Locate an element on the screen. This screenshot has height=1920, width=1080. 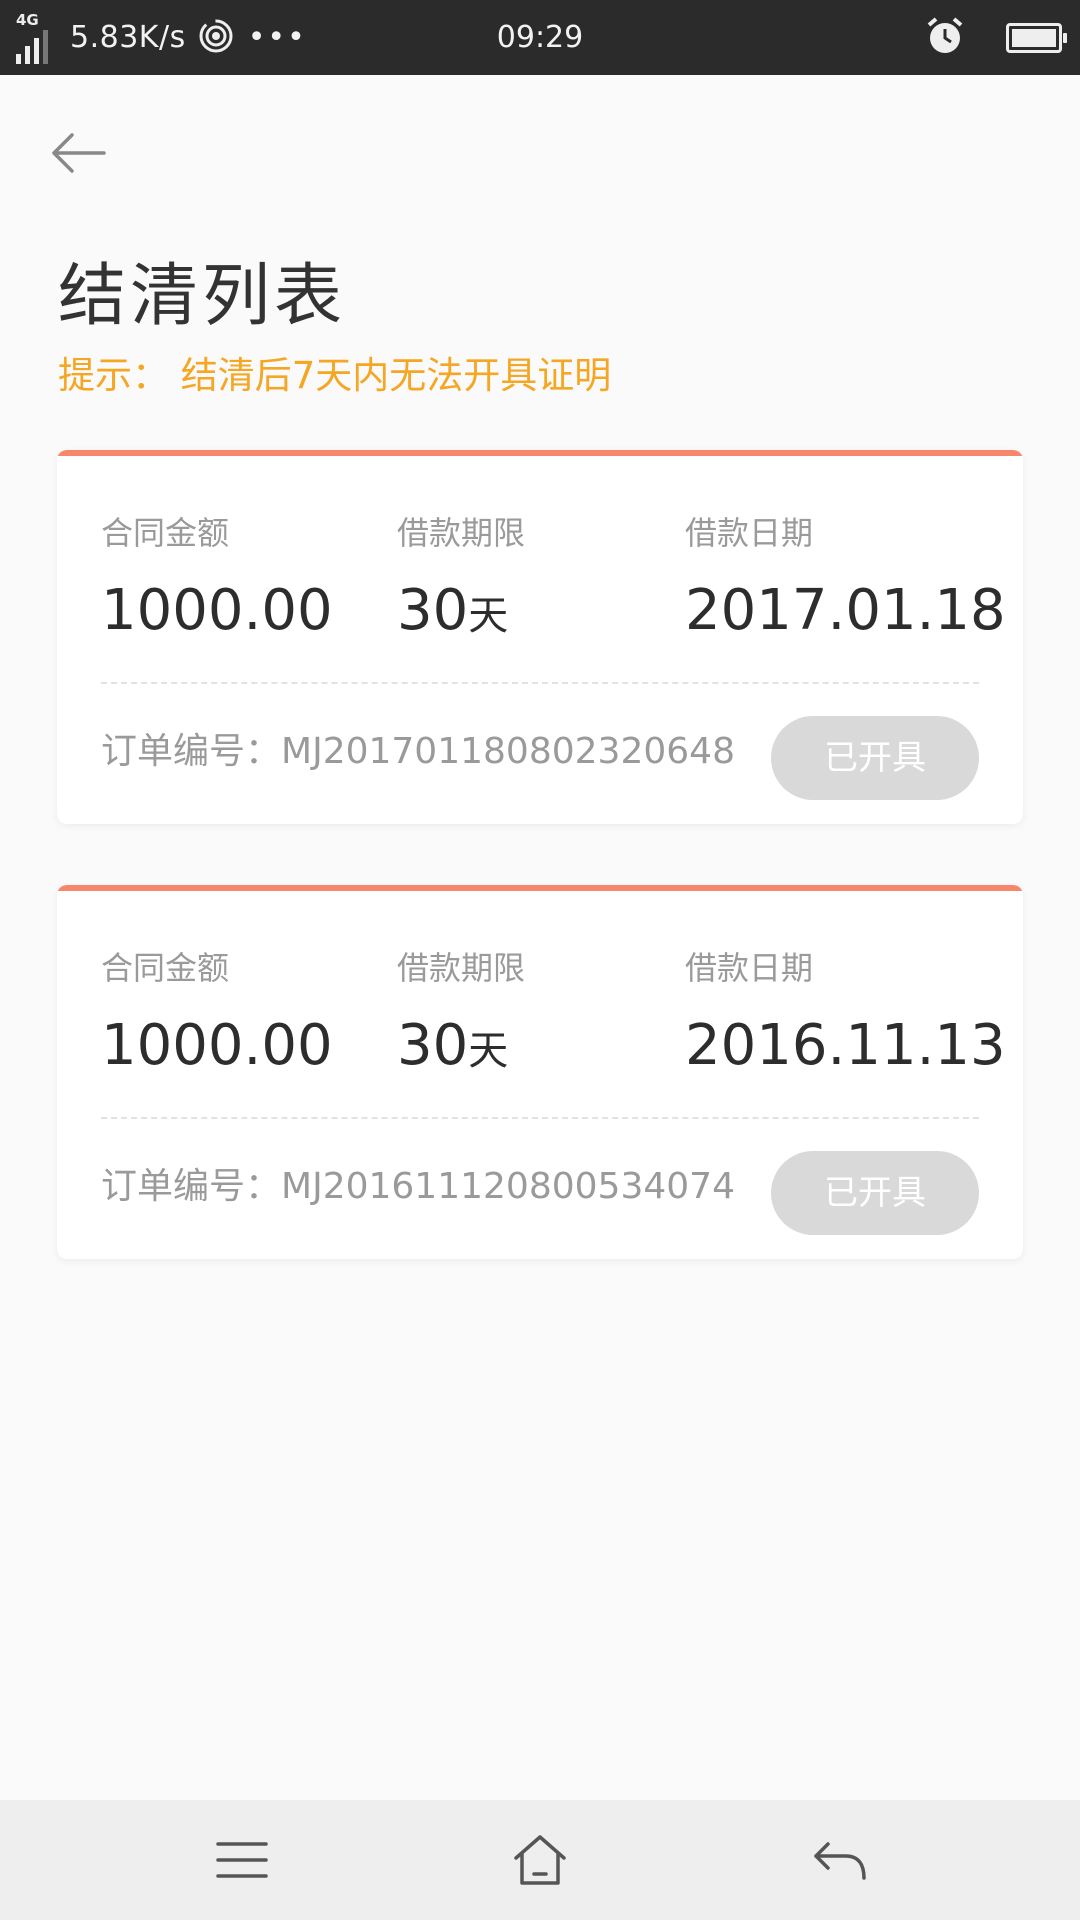
home-button is located at coordinates (540, 1860).